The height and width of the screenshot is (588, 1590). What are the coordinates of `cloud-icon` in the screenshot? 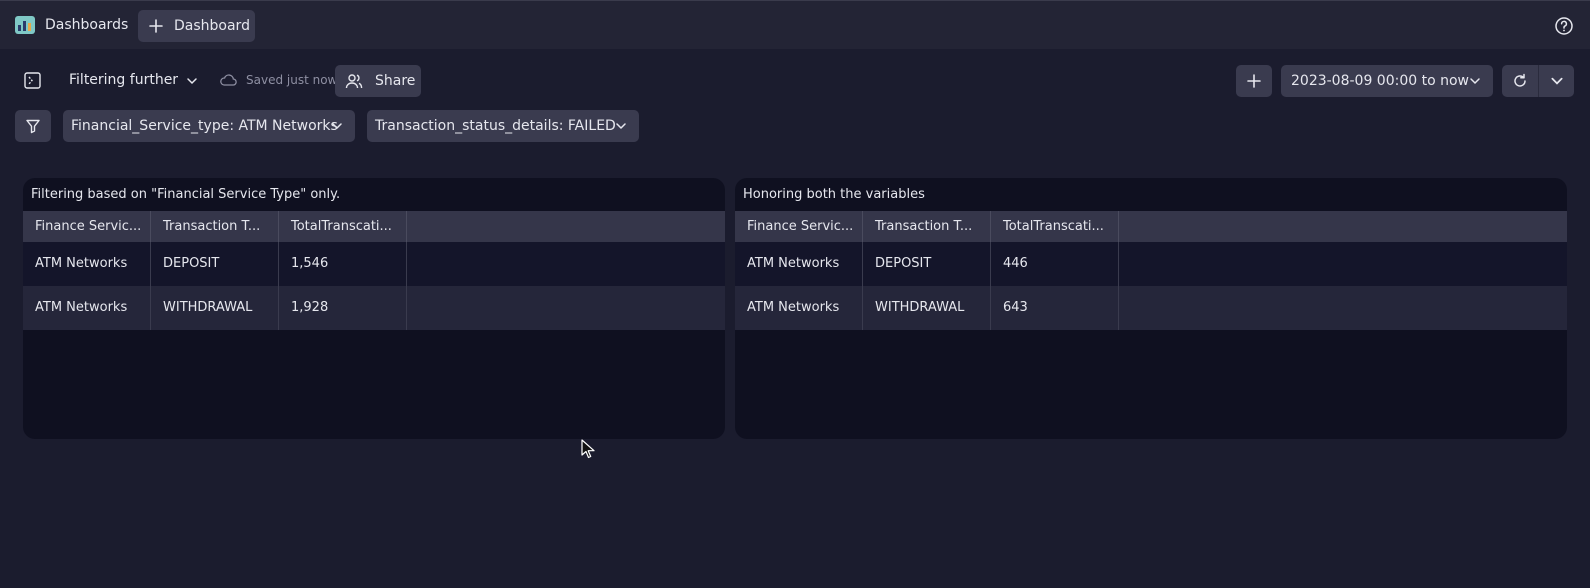 It's located at (228, 80).